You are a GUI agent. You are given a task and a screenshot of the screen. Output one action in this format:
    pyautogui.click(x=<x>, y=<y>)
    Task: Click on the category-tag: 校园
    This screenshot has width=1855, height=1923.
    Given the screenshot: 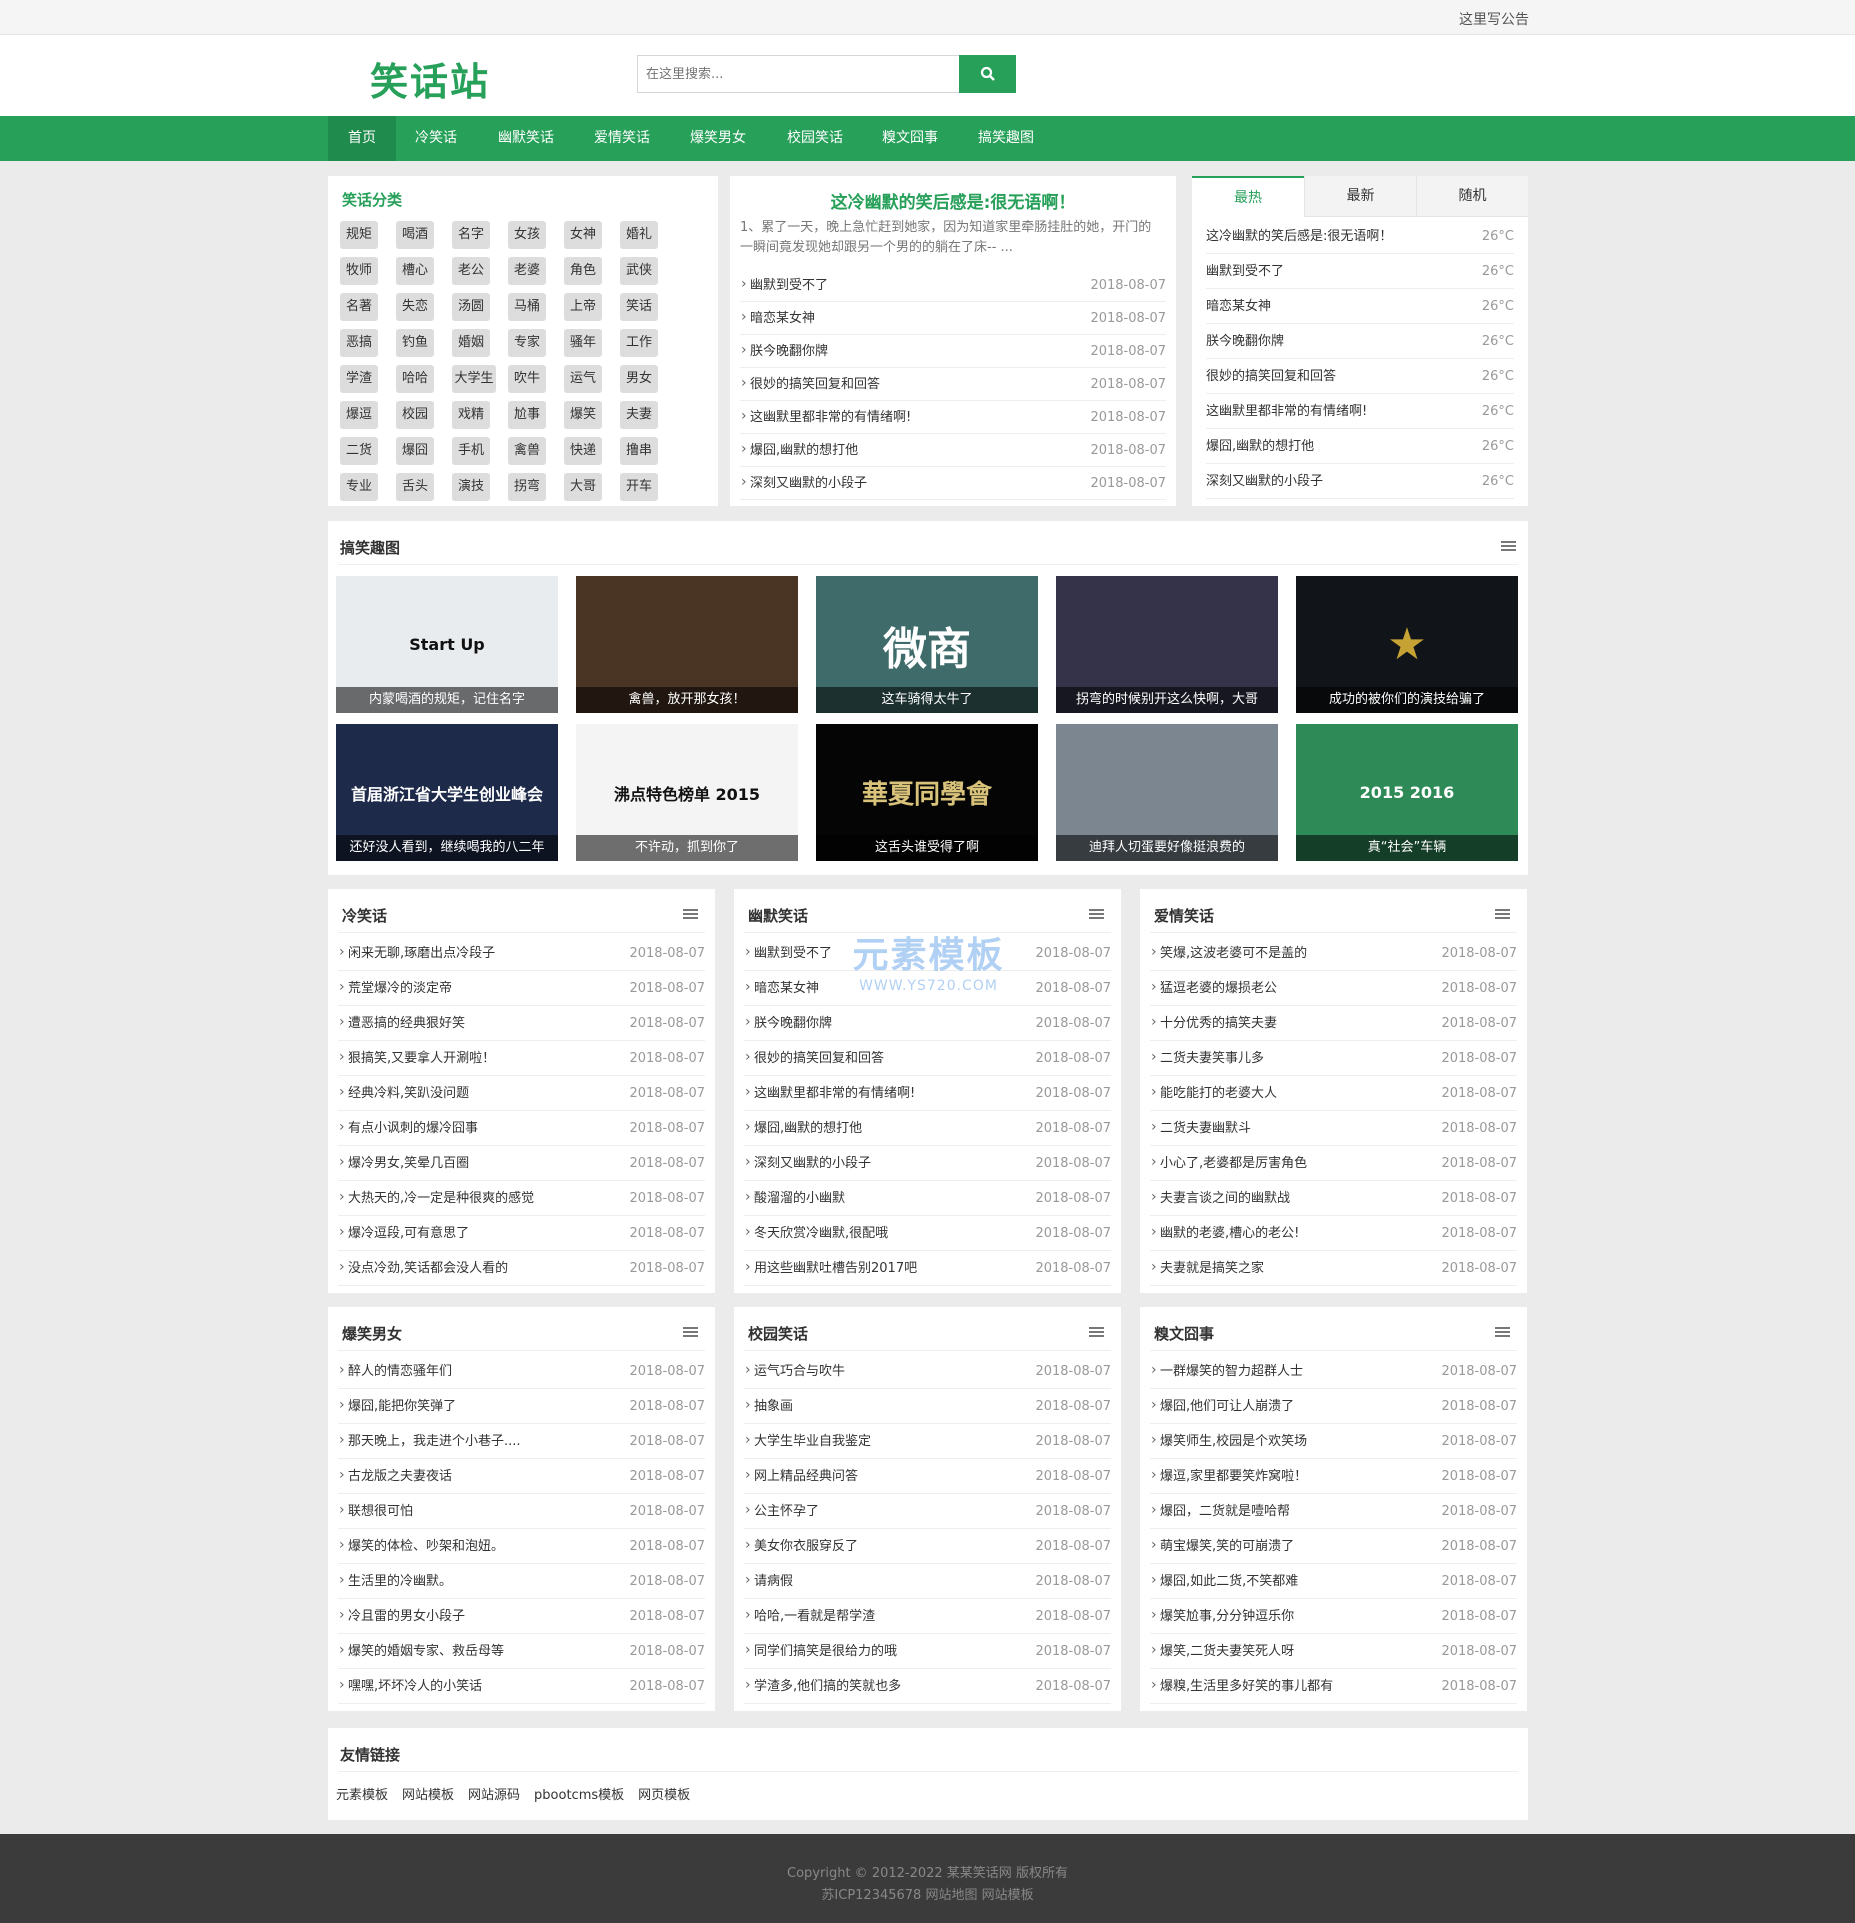 What is the action you would take?
    pyautogui.click(x=415, y=415)
    